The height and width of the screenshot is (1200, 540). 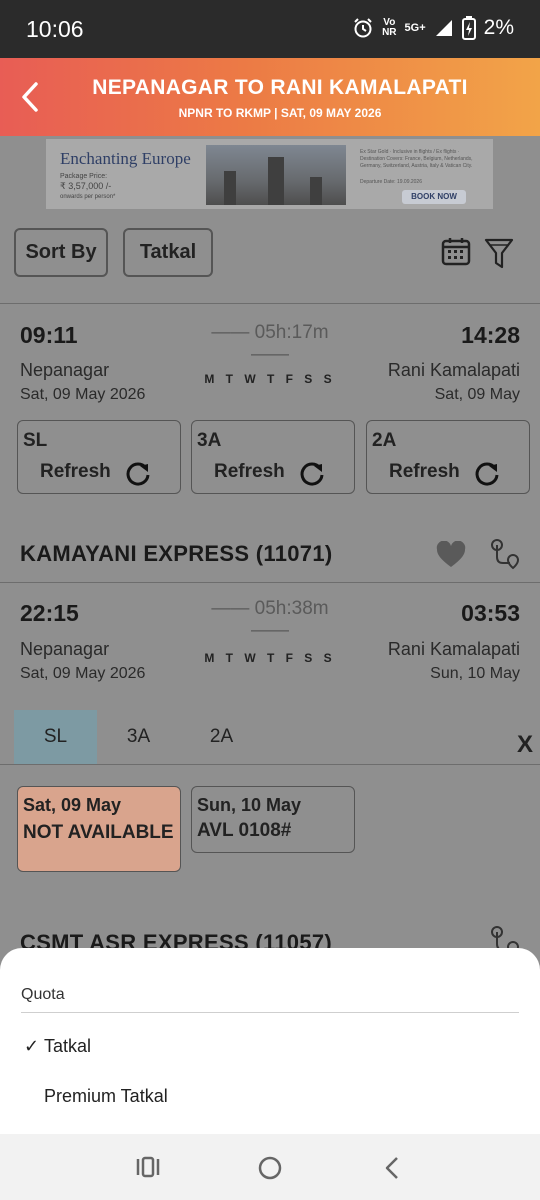 What do you see at coordinates (49, 335) in the screenshot?
I see `departure-time: 09:11` at bounding box center [49, 335].